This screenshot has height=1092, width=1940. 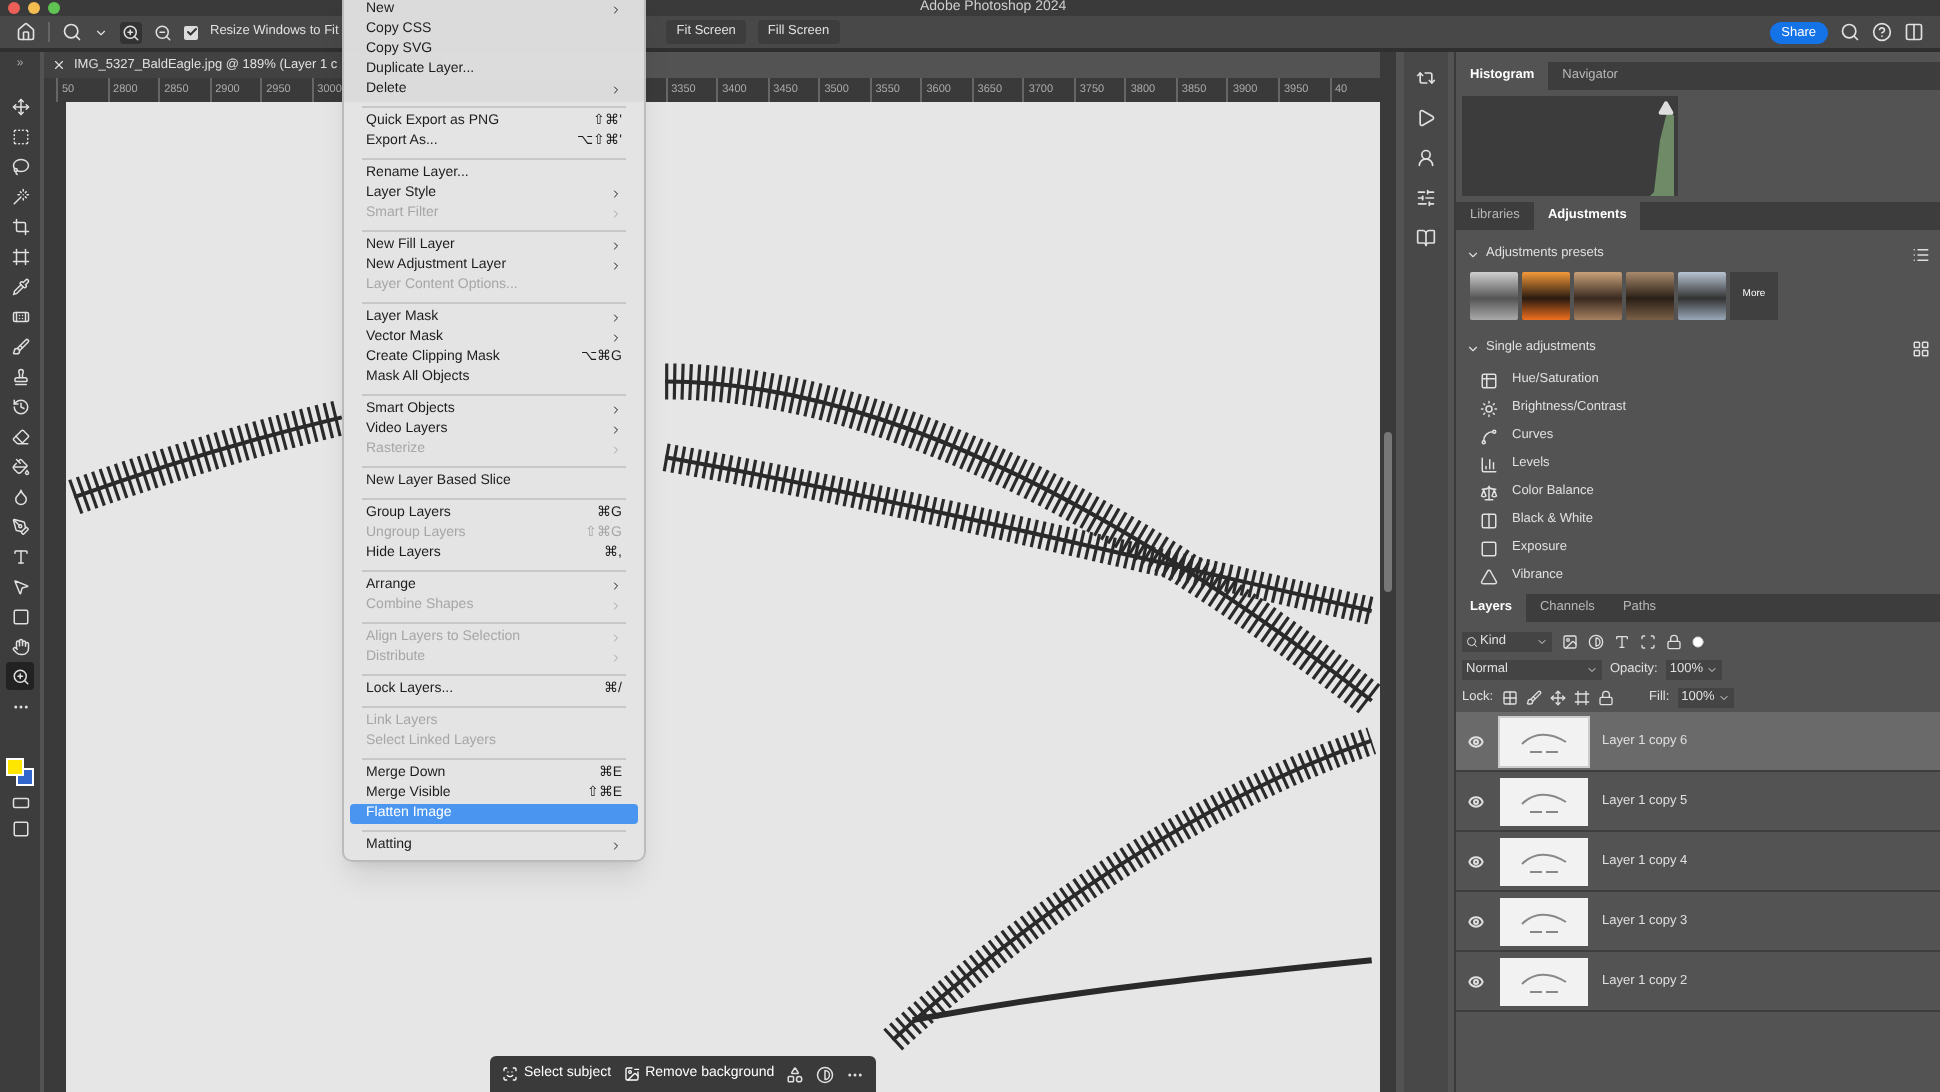 What do you see at coordinates (1489, 576) in the screenshot?
I see `triangle-icon` at bounding box center [1489, 576].